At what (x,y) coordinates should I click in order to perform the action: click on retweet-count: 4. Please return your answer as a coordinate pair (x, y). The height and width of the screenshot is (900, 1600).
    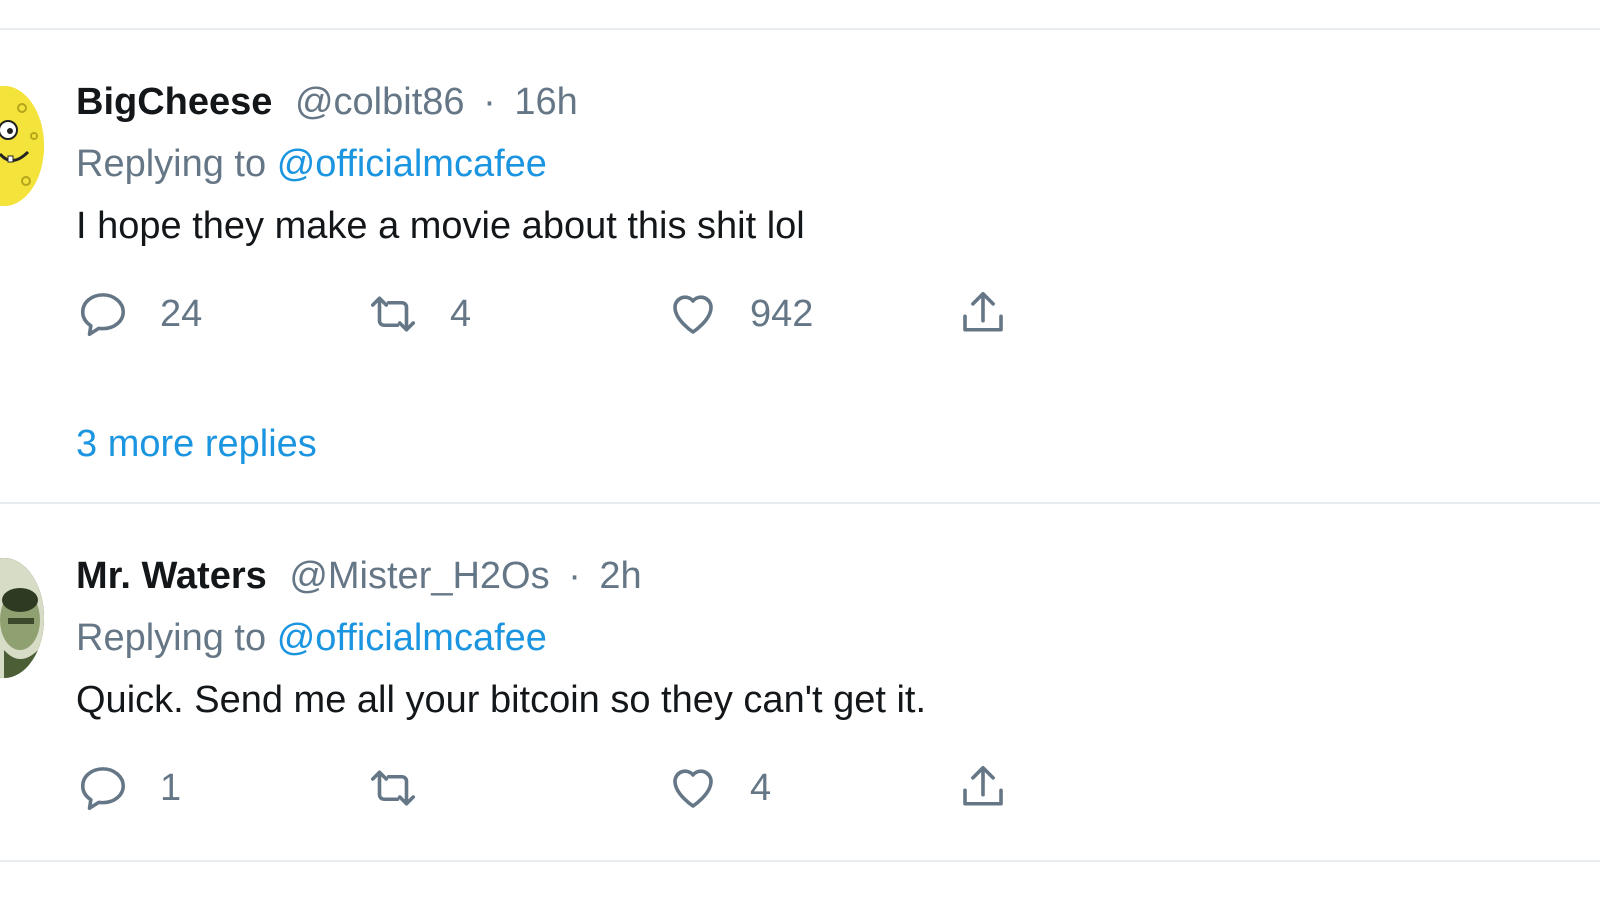
    Looking at the image, I should click on (461, 313).